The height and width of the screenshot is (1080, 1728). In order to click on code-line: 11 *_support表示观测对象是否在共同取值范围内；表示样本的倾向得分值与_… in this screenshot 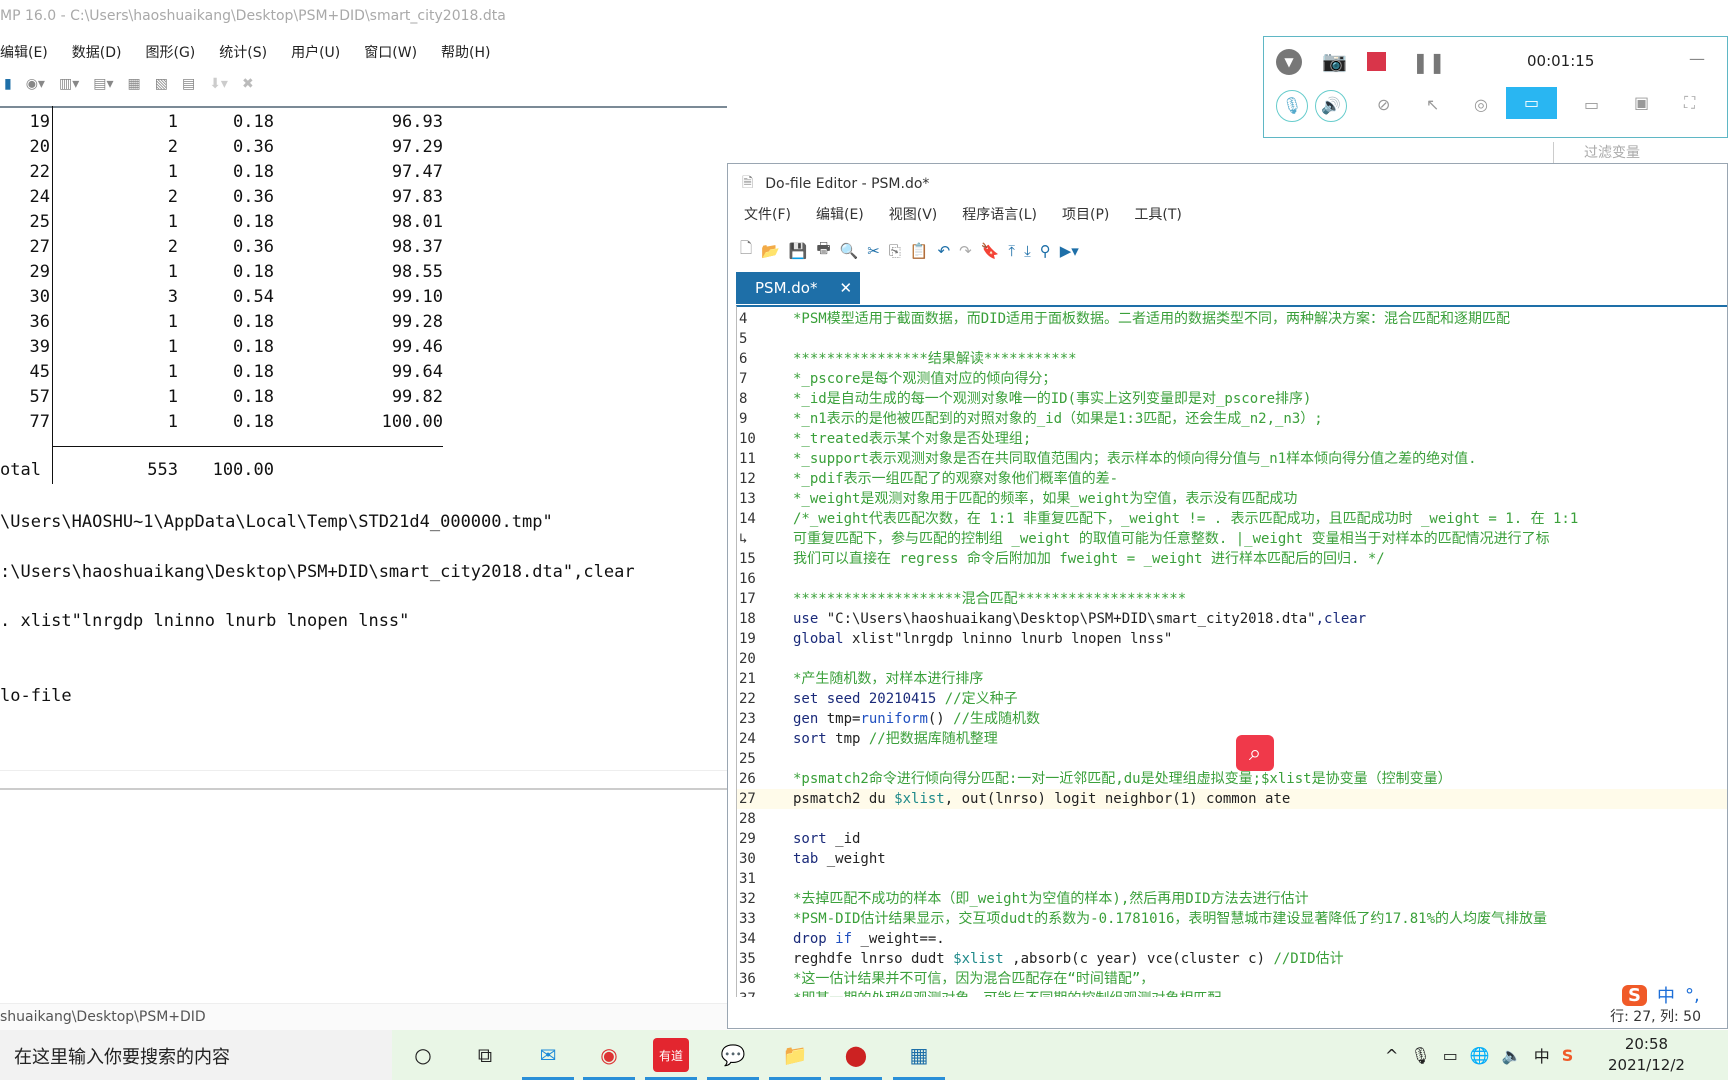, I will do `click(1232, 459)`.